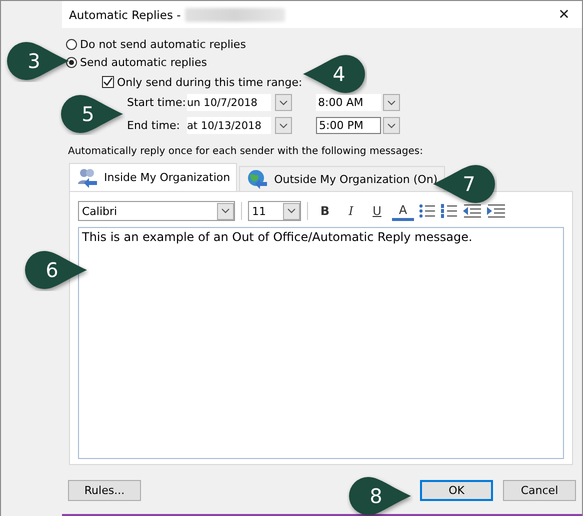 This screenshot has height=516, width=583. What do you see at coordinates (87, 178) in the screenshot?
I see `people-icon` at bounding box center [87, 178].